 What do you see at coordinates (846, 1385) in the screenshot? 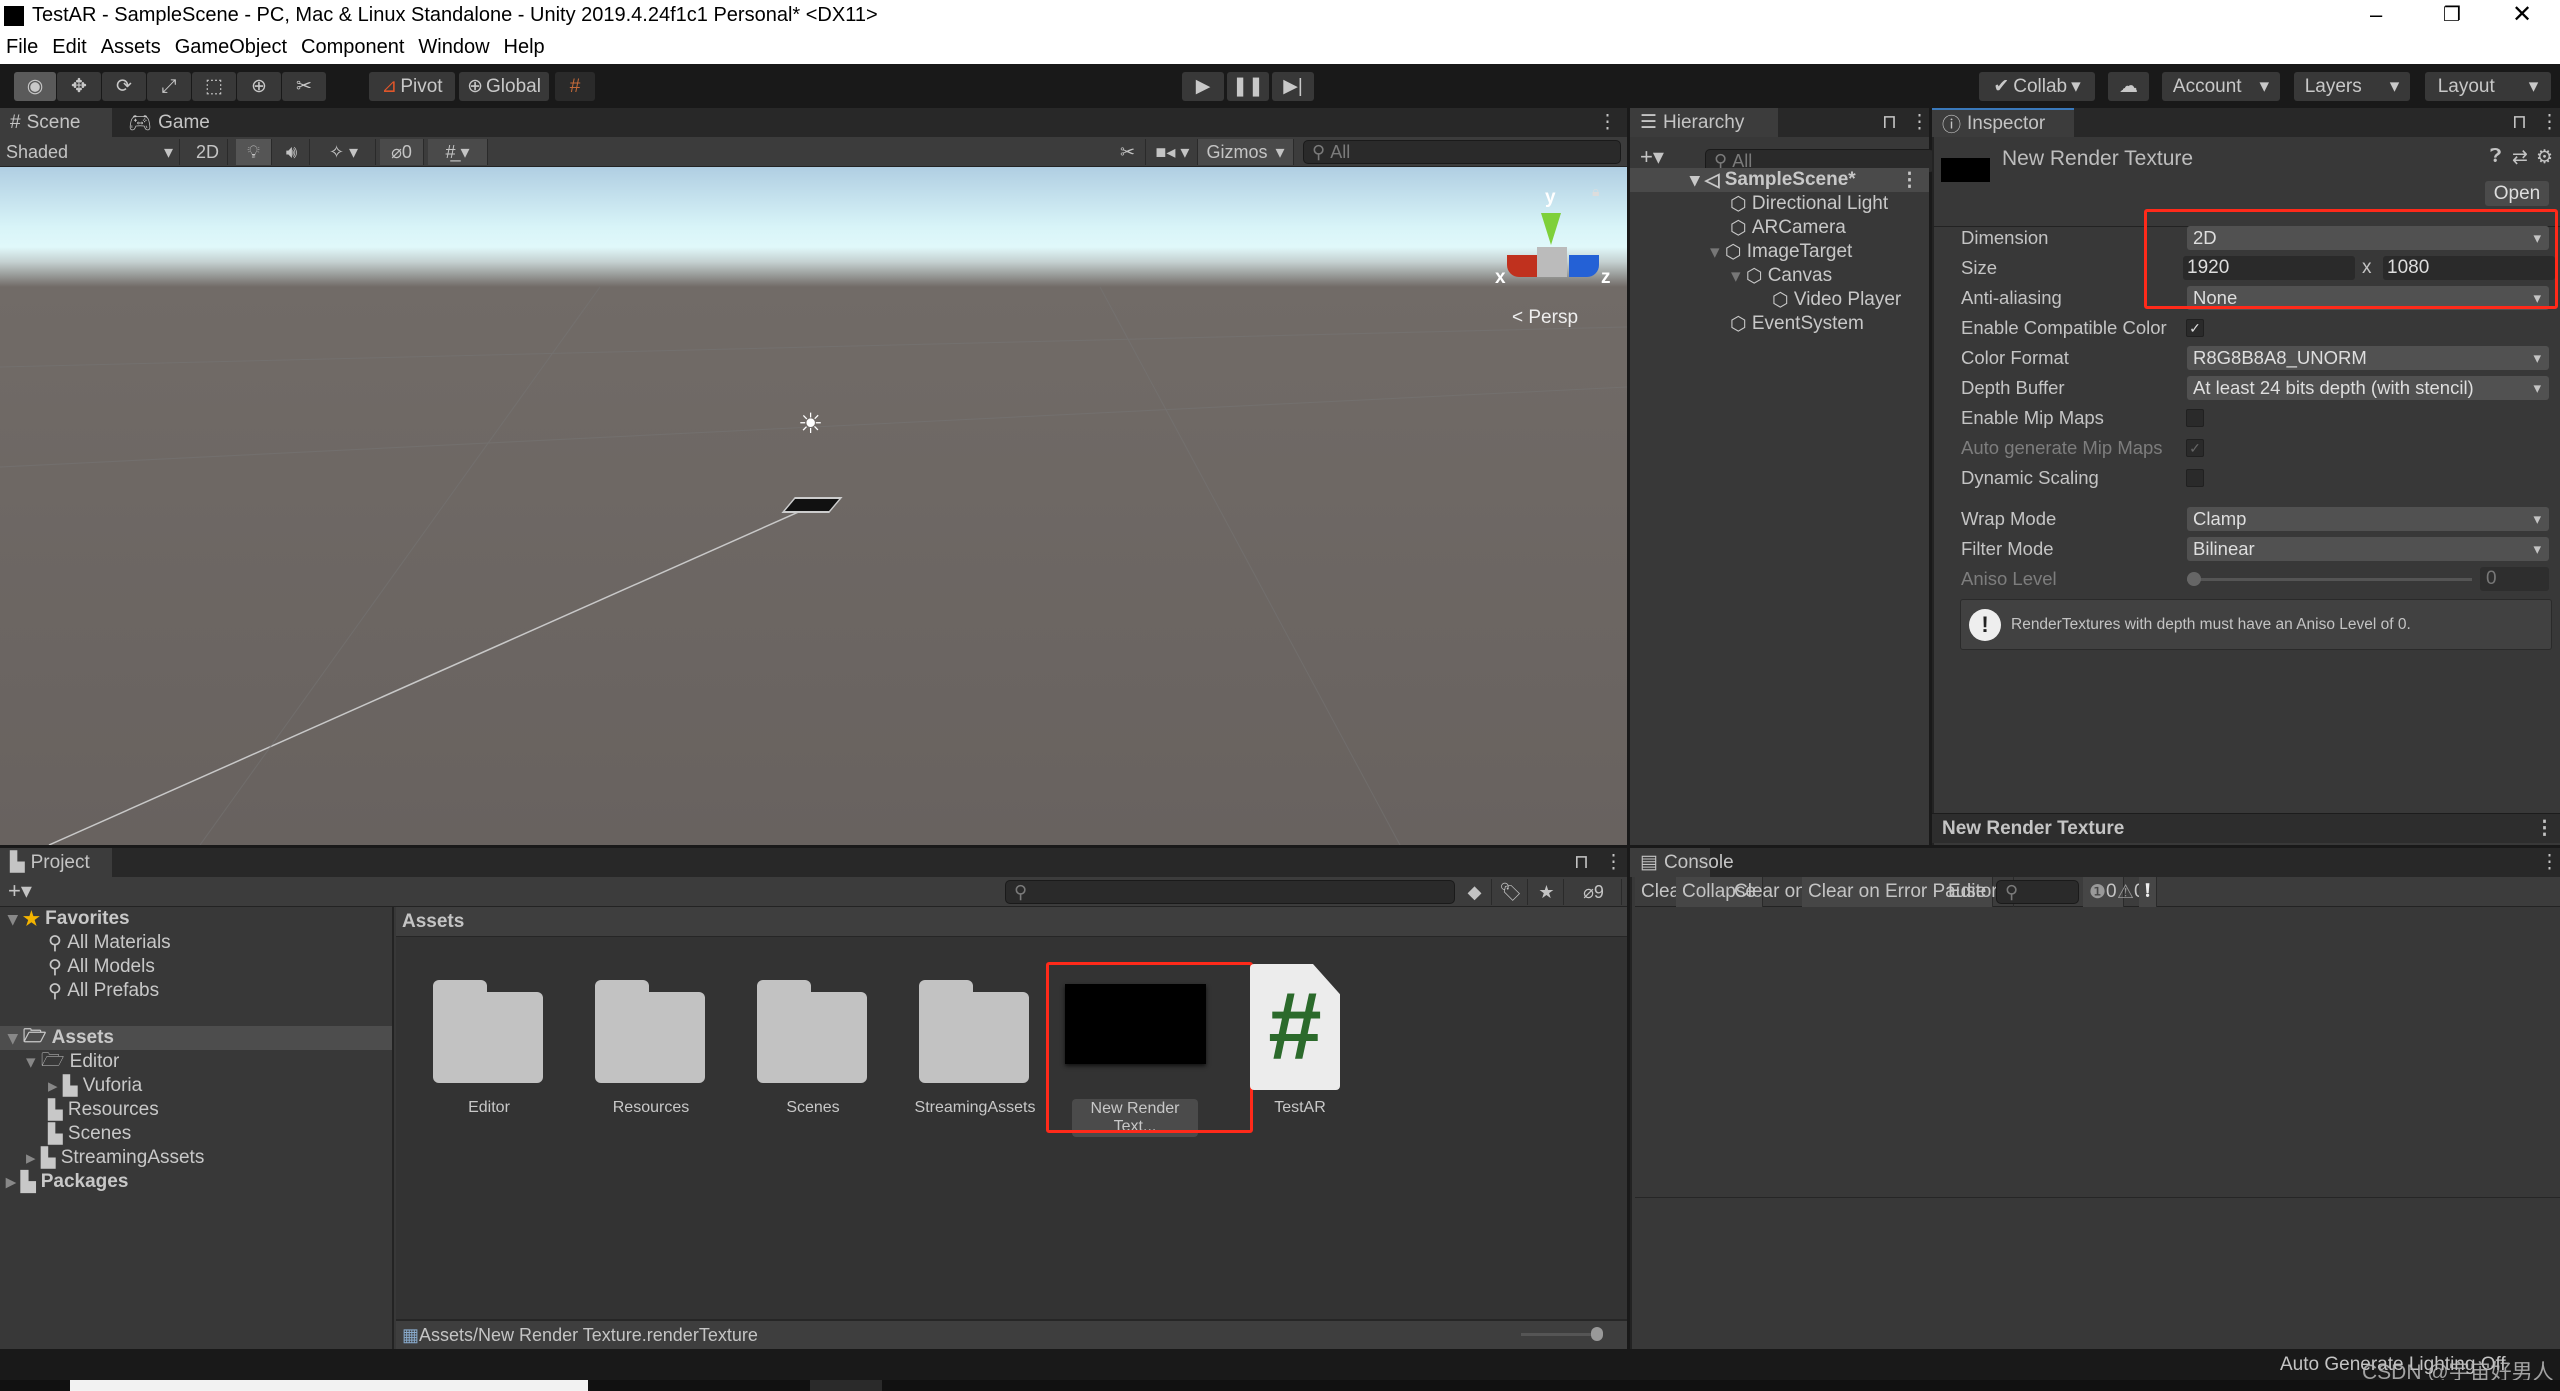
I see `taskbar-item` at bounding box center [846, 1385].